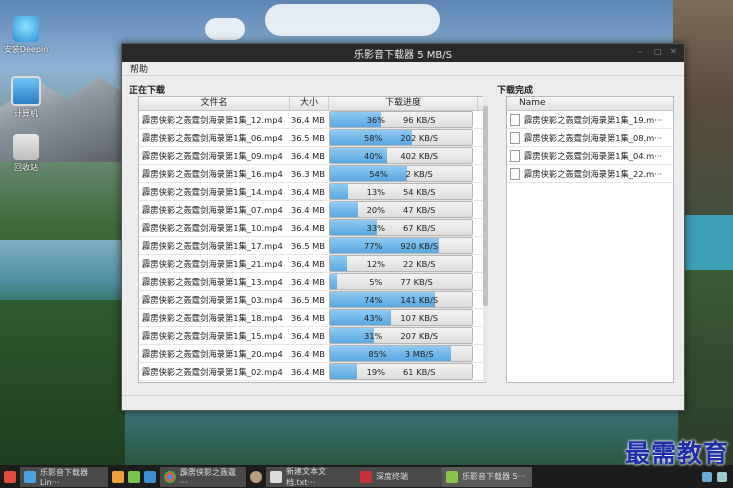 Image resolution: width=733 pixels, height=488 pixels. What do you see at coordinates (401, 119) in the screenshot?
I see `progress-bar: 36% 96 KB/S` at bounding box center [401, 119].